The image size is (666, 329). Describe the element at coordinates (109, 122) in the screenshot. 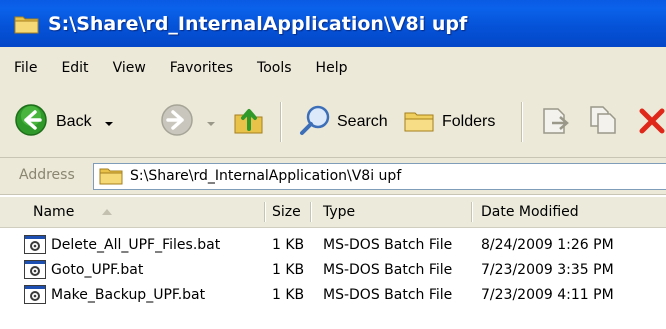

I see `back-dropdown-icon` at that location.